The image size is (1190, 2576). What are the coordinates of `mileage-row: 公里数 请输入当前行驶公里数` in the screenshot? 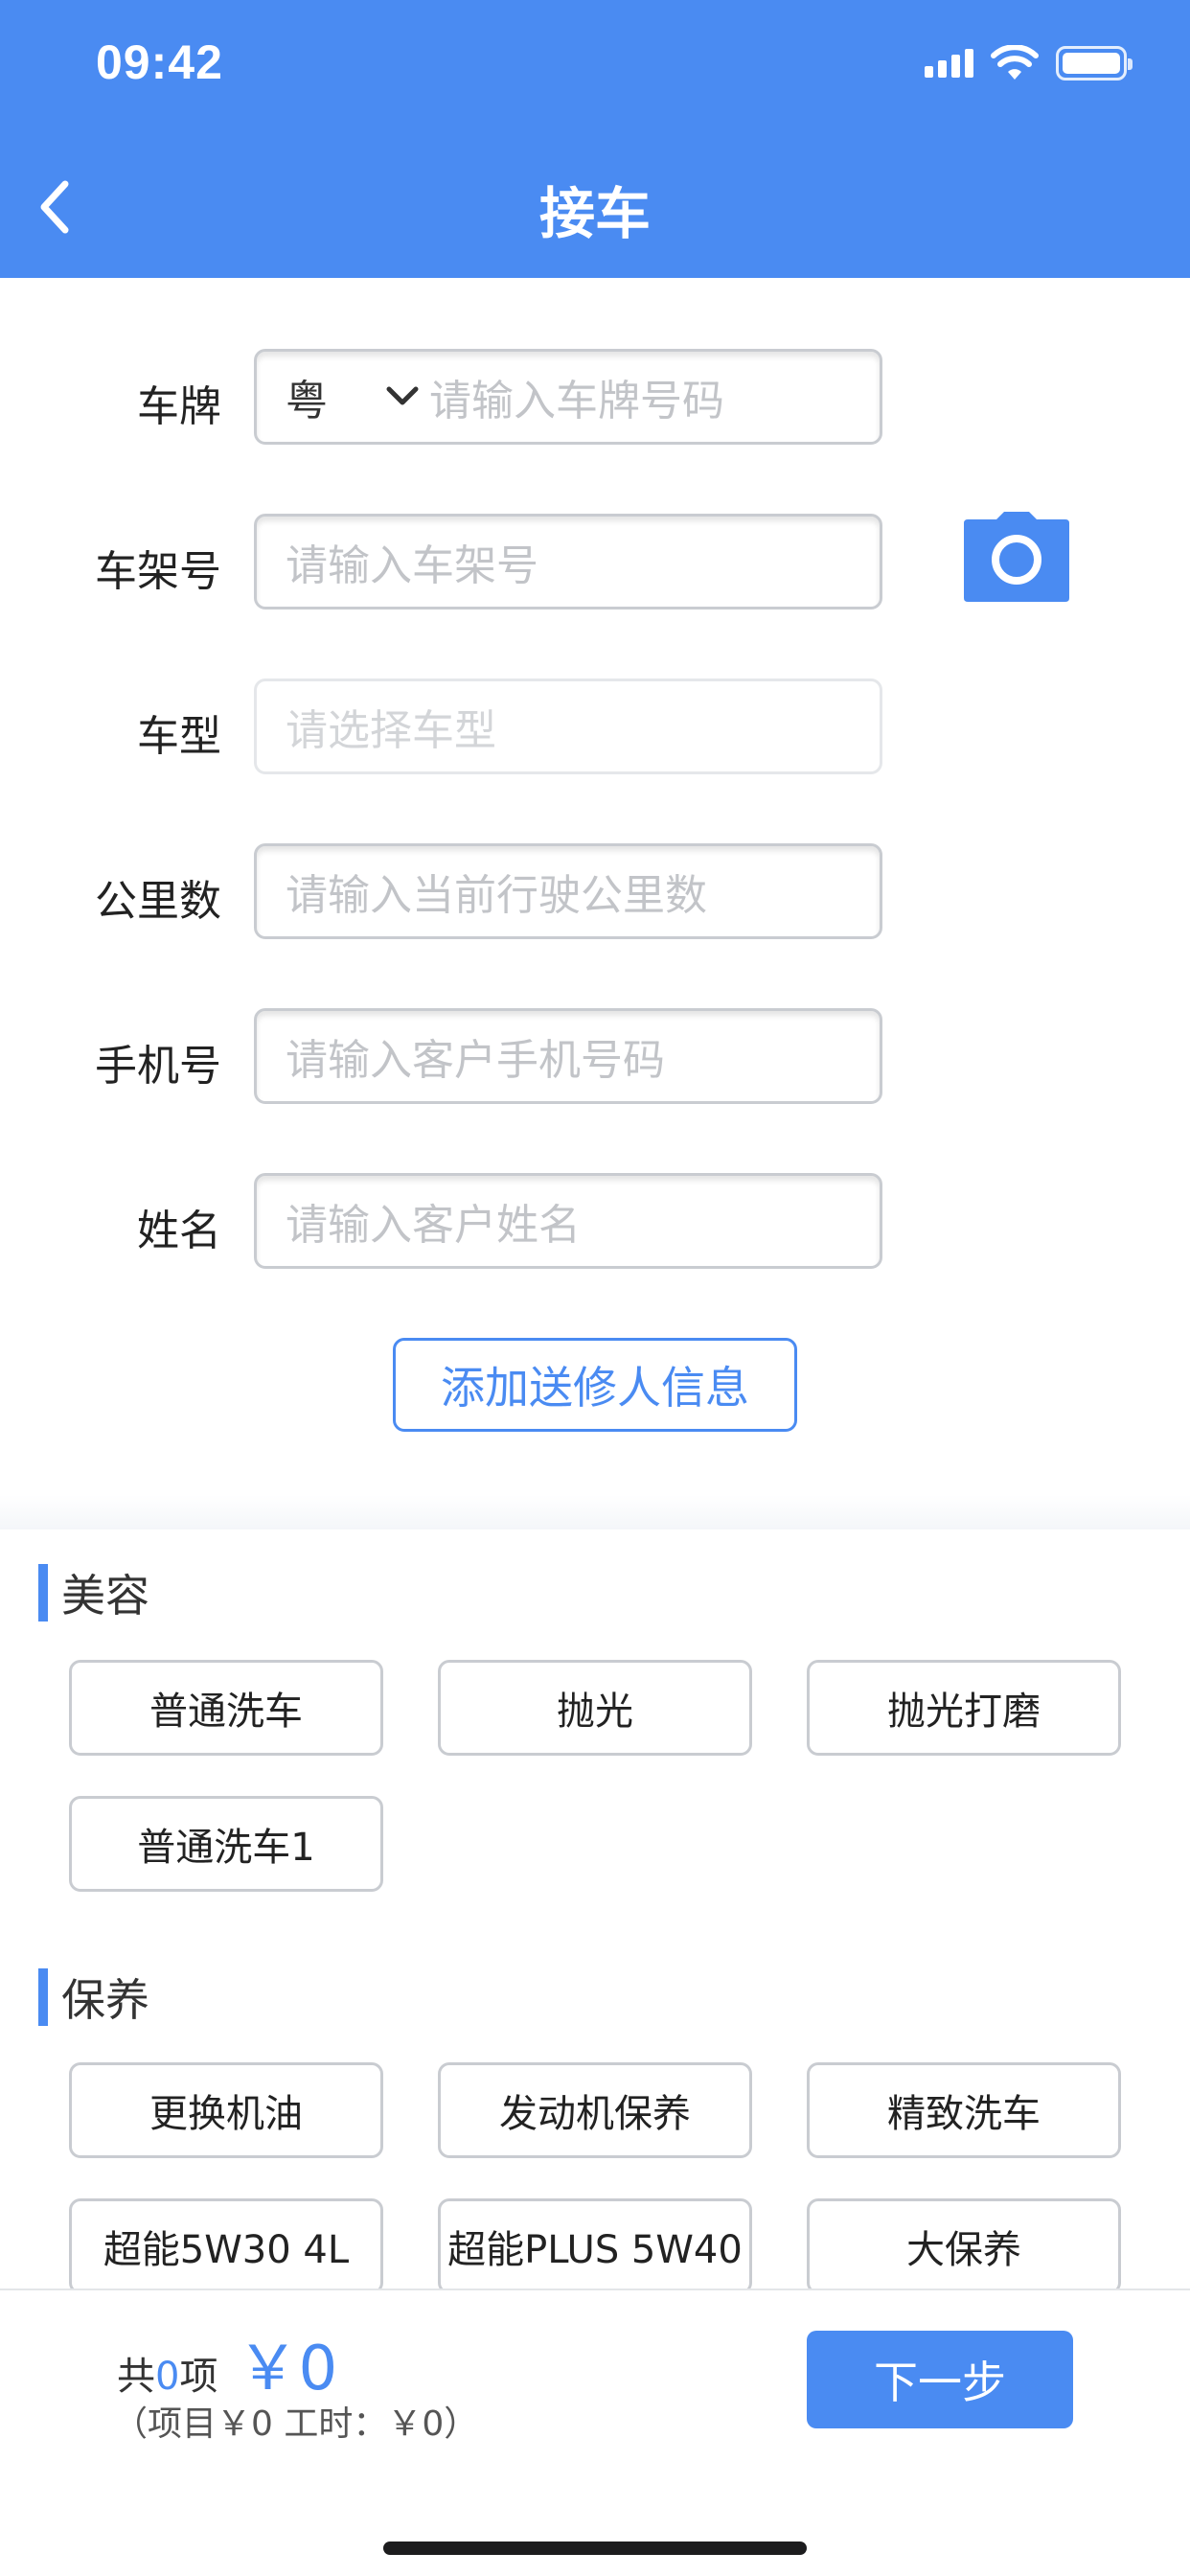 It's located at (595, 891).